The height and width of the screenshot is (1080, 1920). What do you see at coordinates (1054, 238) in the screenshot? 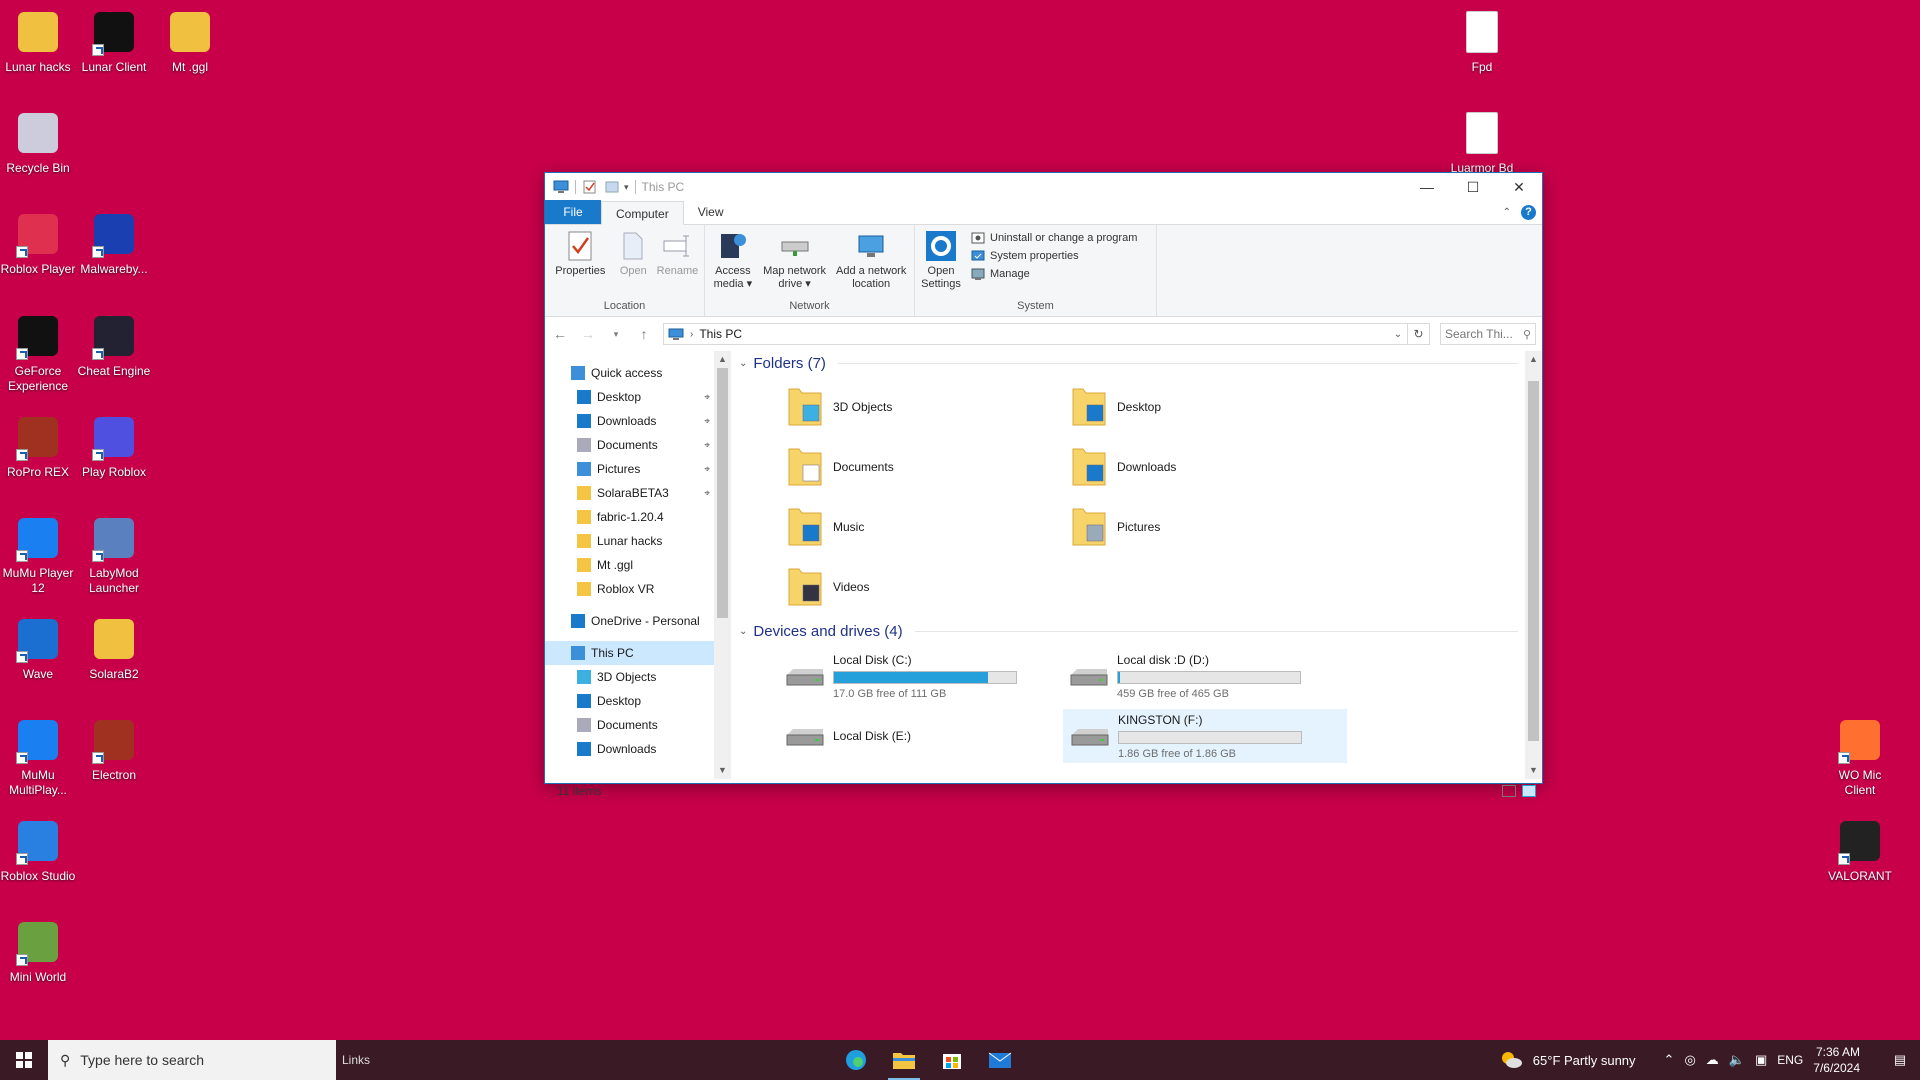
I see `uninstall-program-button: Uninstall or change a program` at bounding box center [1054, 238].